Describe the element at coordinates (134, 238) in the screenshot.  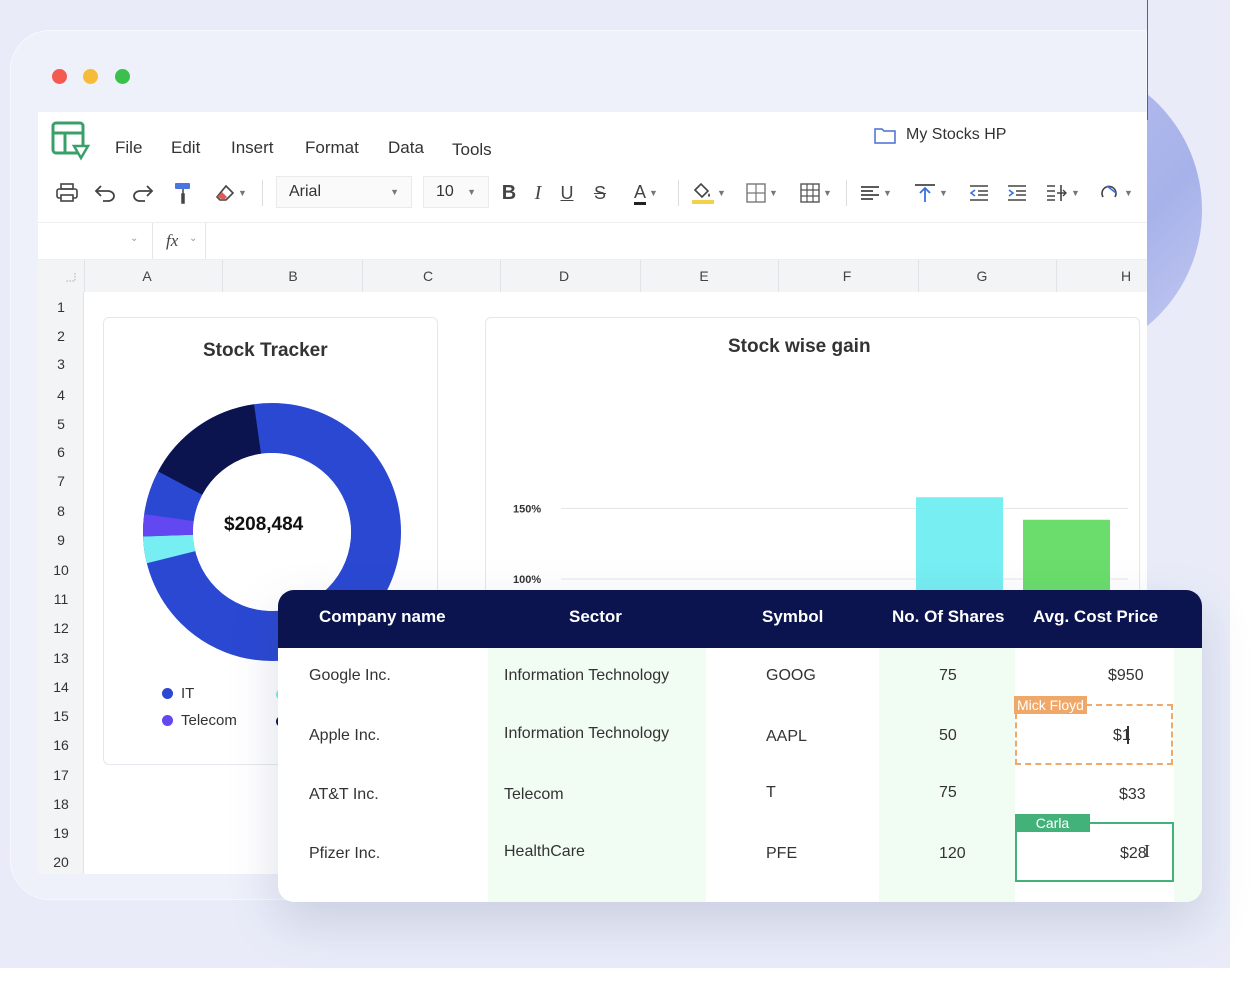
I see `name-box-chevron-down-icon: ⌄` at that location.